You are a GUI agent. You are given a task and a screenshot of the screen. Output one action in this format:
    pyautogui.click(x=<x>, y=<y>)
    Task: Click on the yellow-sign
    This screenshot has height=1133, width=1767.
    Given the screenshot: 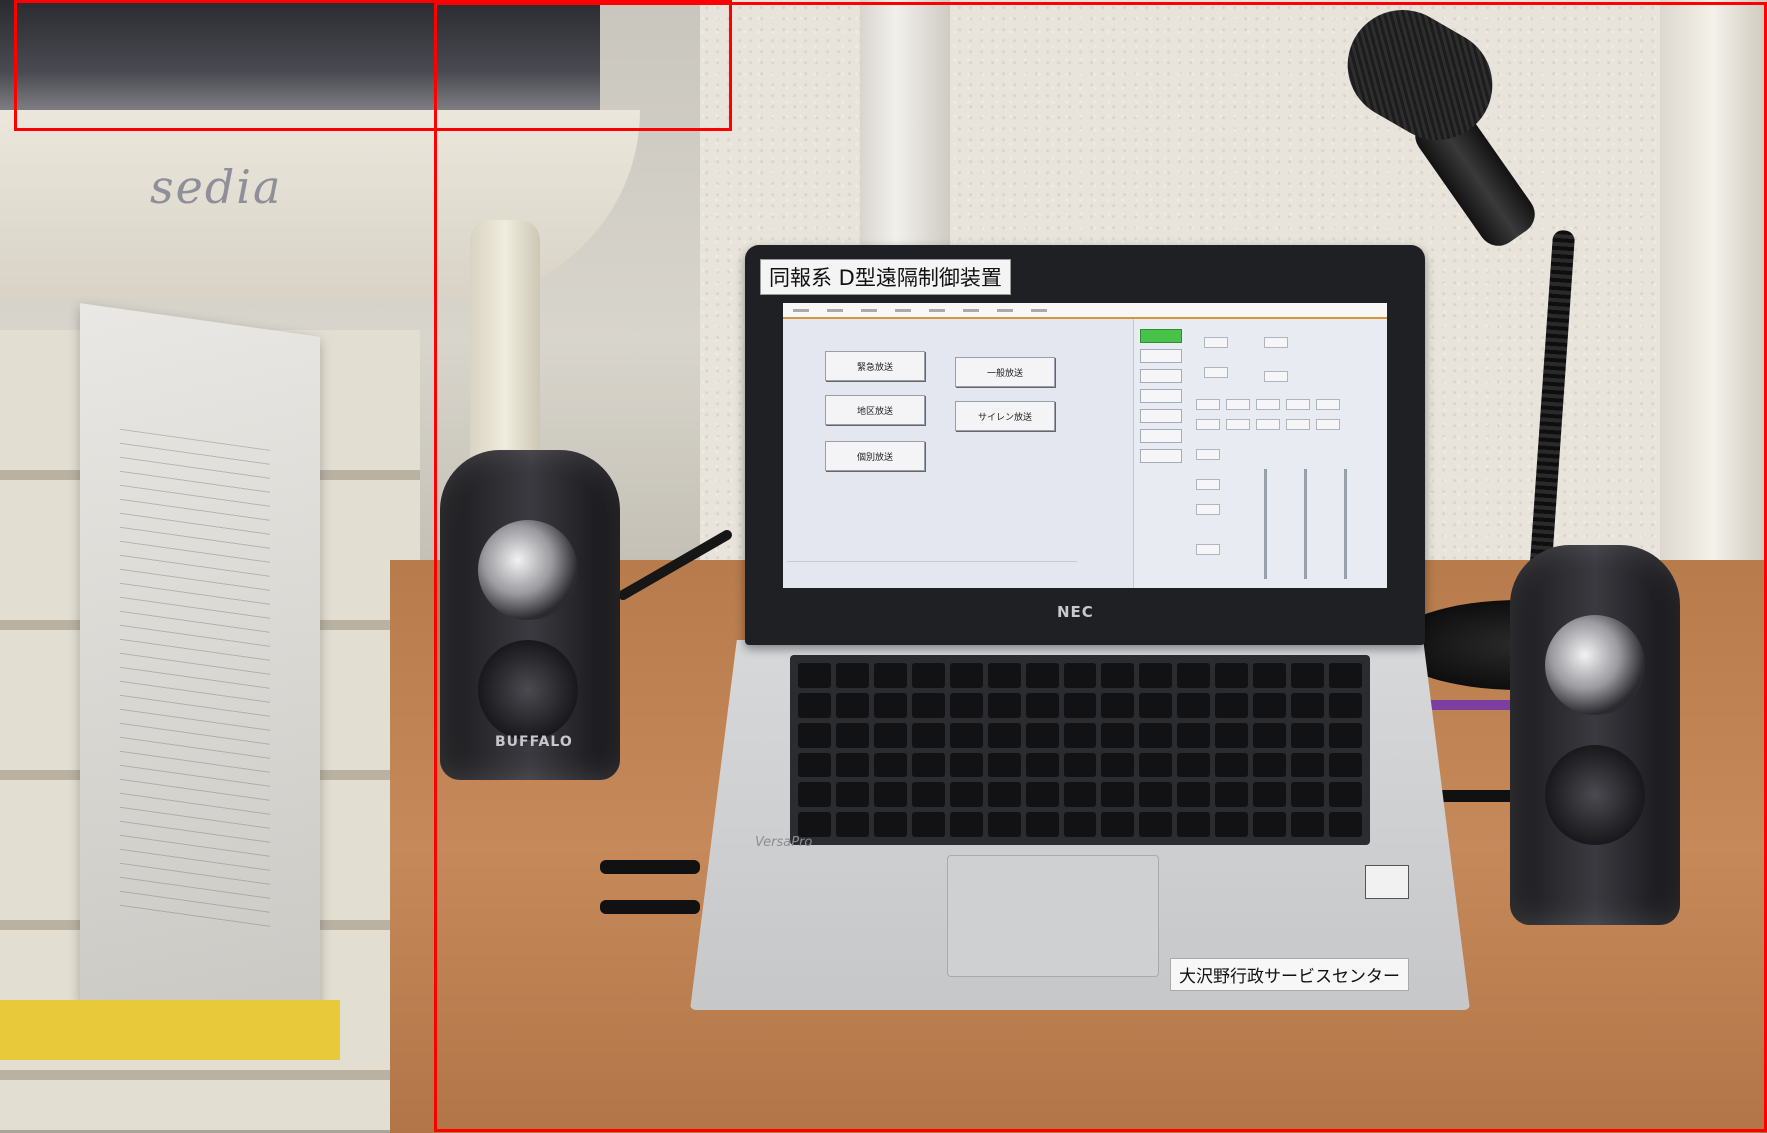 What is the action you would take?
    pyautogui.click(x=170, y=1030)
    